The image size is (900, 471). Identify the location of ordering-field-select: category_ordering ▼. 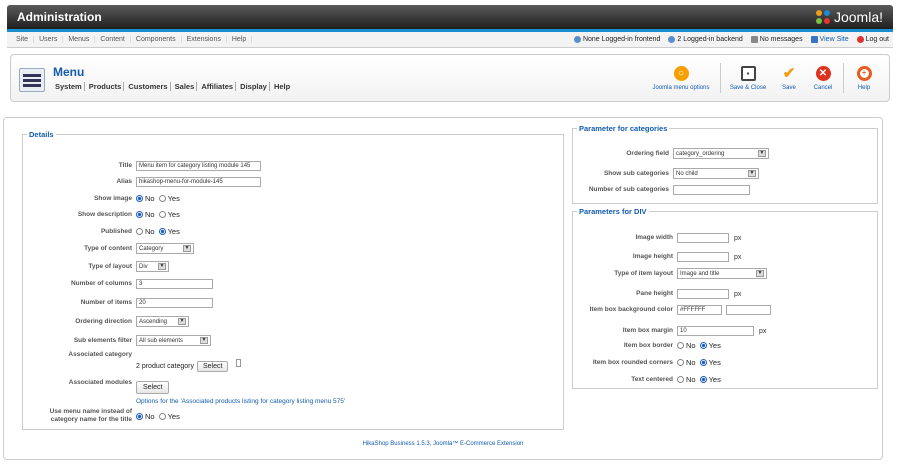
(721, 153).